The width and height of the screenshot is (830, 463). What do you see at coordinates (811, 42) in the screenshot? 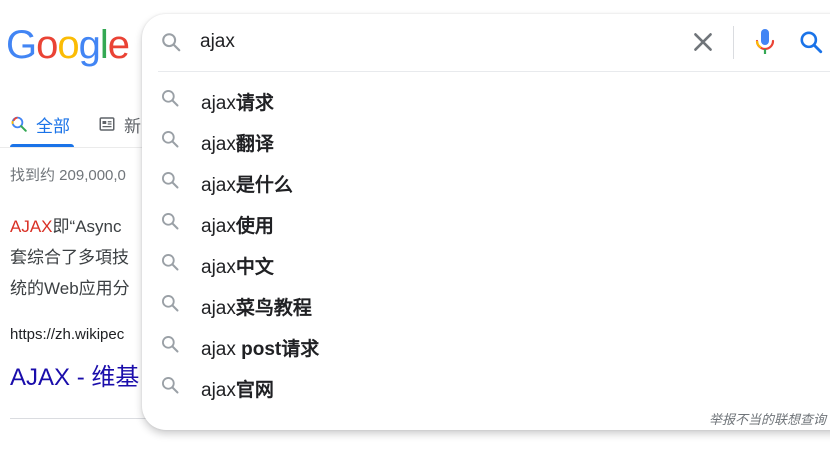
I see `search-submit-icon` at bounding box center [811, 42].